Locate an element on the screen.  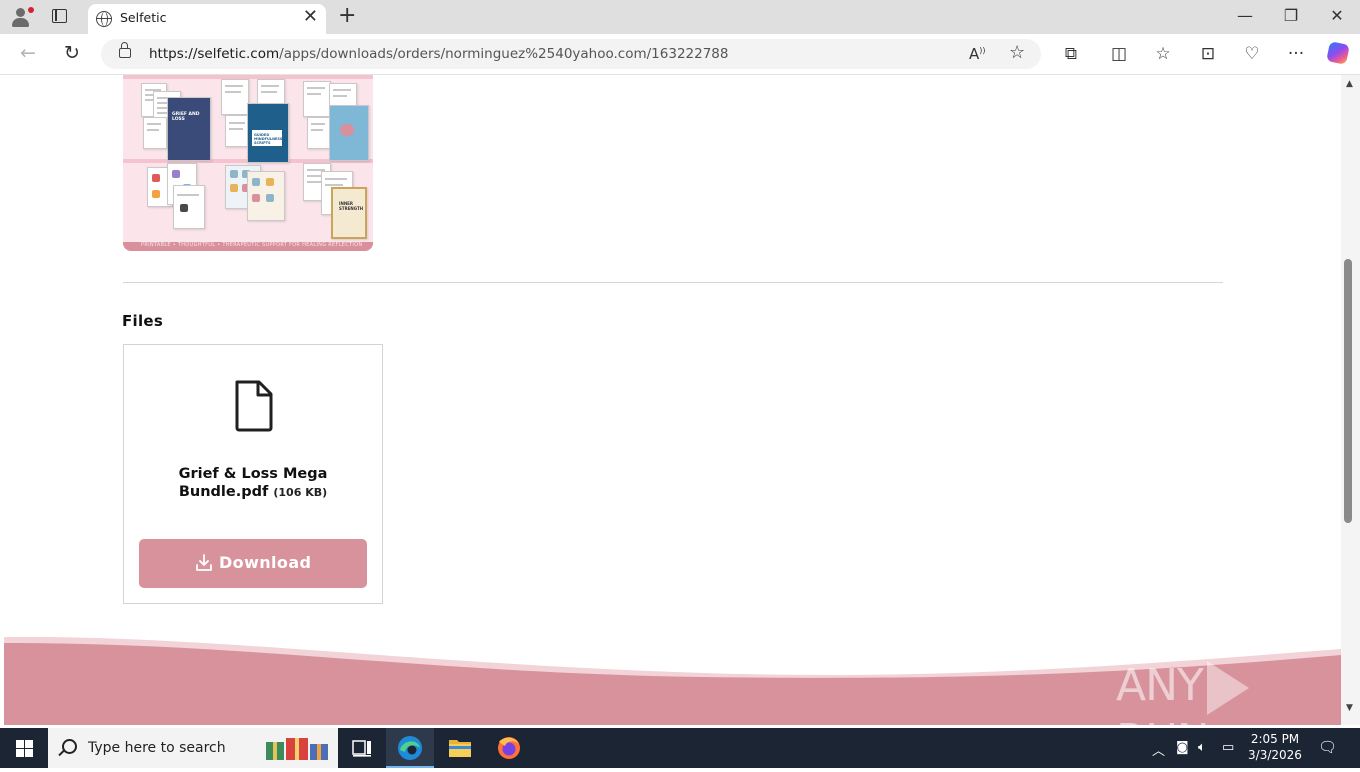
notifications-icon: 🗨︎ is located at coordinates (1327, 747).